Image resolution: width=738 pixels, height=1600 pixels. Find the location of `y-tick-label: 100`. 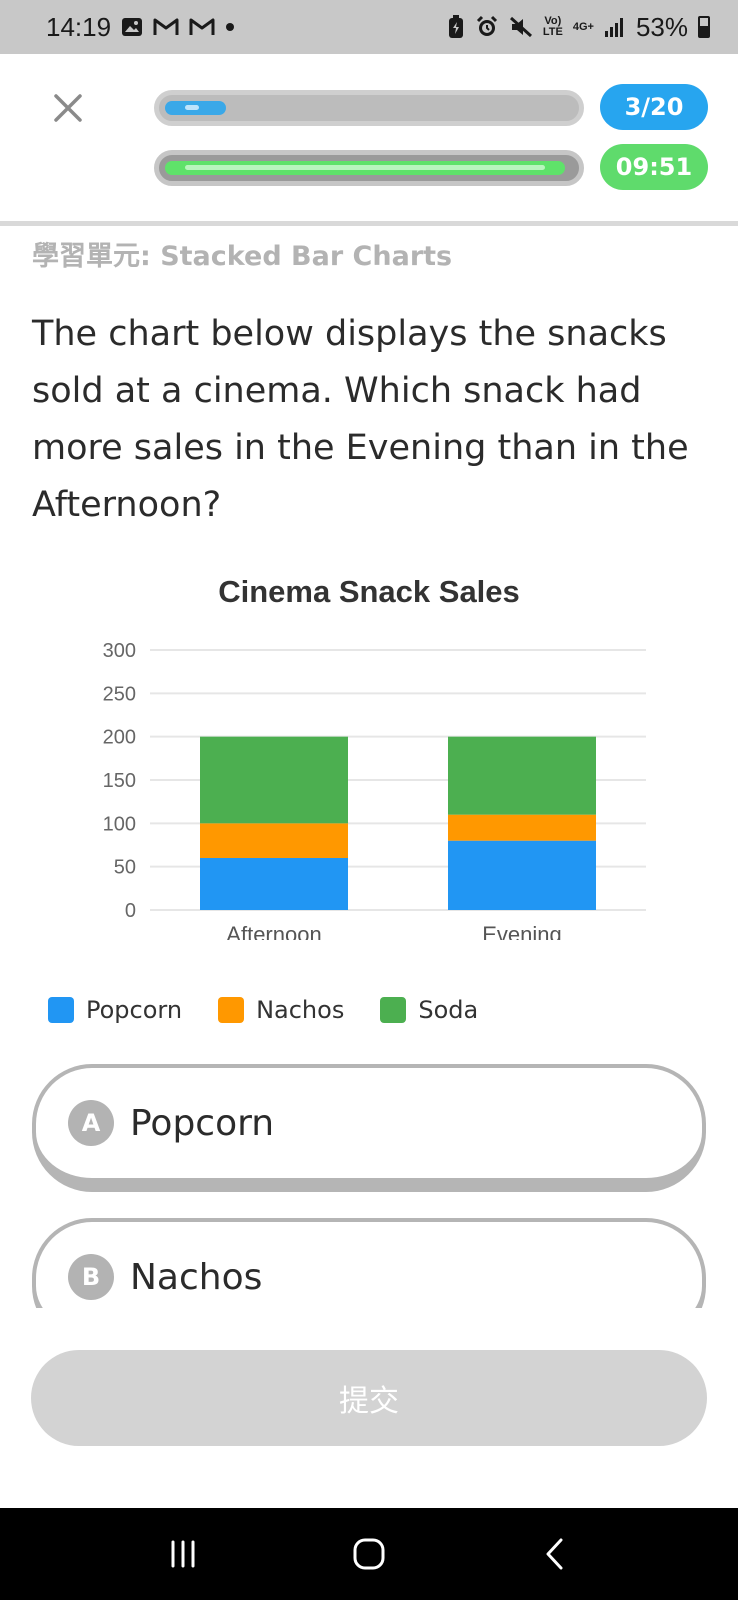

y-tick-label: 100 is located at coordinates (119, 824).